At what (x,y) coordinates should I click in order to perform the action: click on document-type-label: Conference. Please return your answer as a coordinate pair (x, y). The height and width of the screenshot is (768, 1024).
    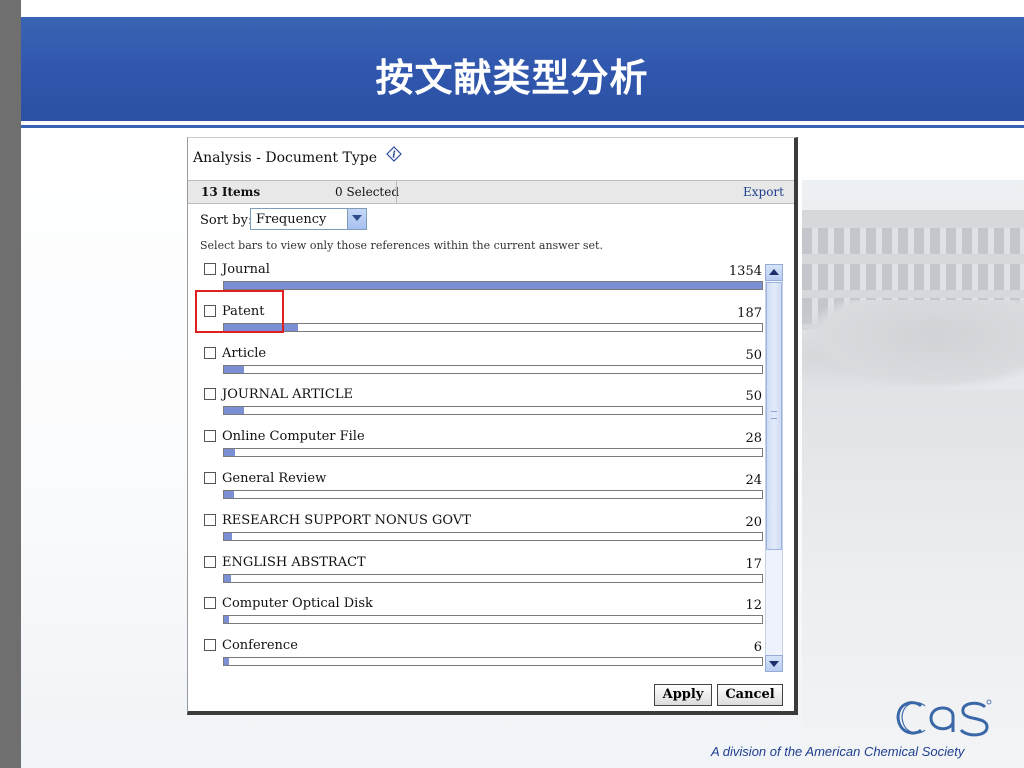
    Looking at the image, I should click on (260, 646).